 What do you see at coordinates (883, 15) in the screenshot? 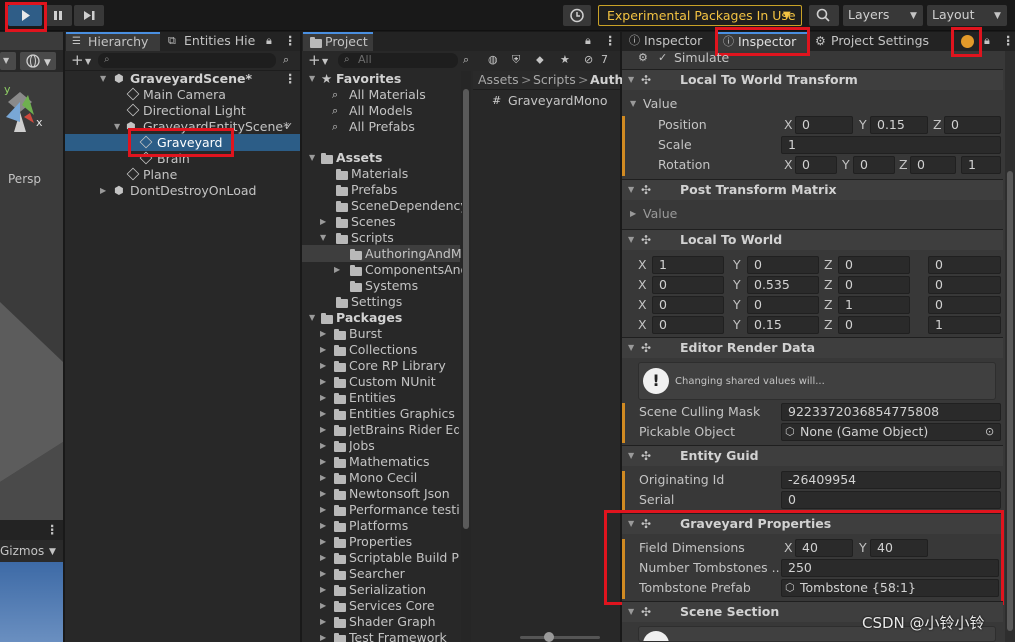
I see `layers-dropdown: Layers ▼` at bounding box center [883, 15].